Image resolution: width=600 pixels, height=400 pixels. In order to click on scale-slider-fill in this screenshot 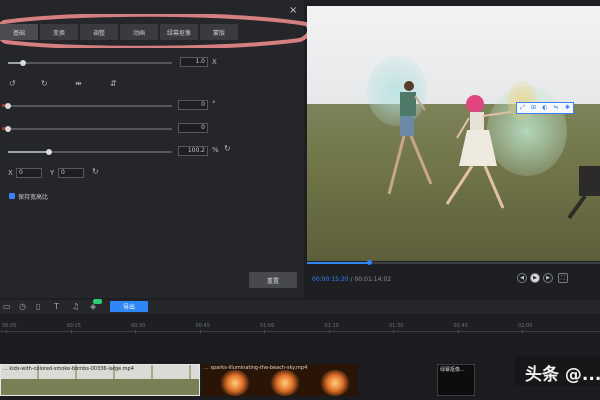, I will do `click(28, 152)`.